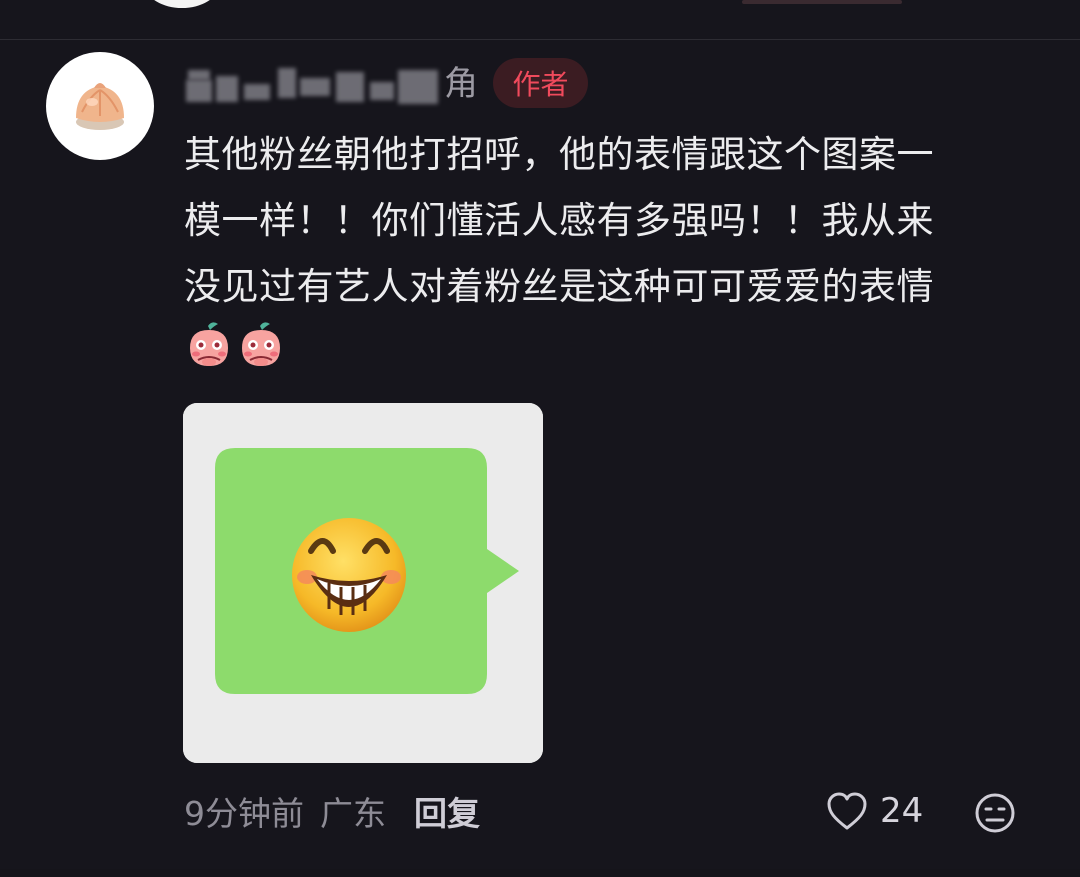 Image resolution: width=1080 pixels, height=877 pixels. I want to click on username: 角, so click(332, 84).